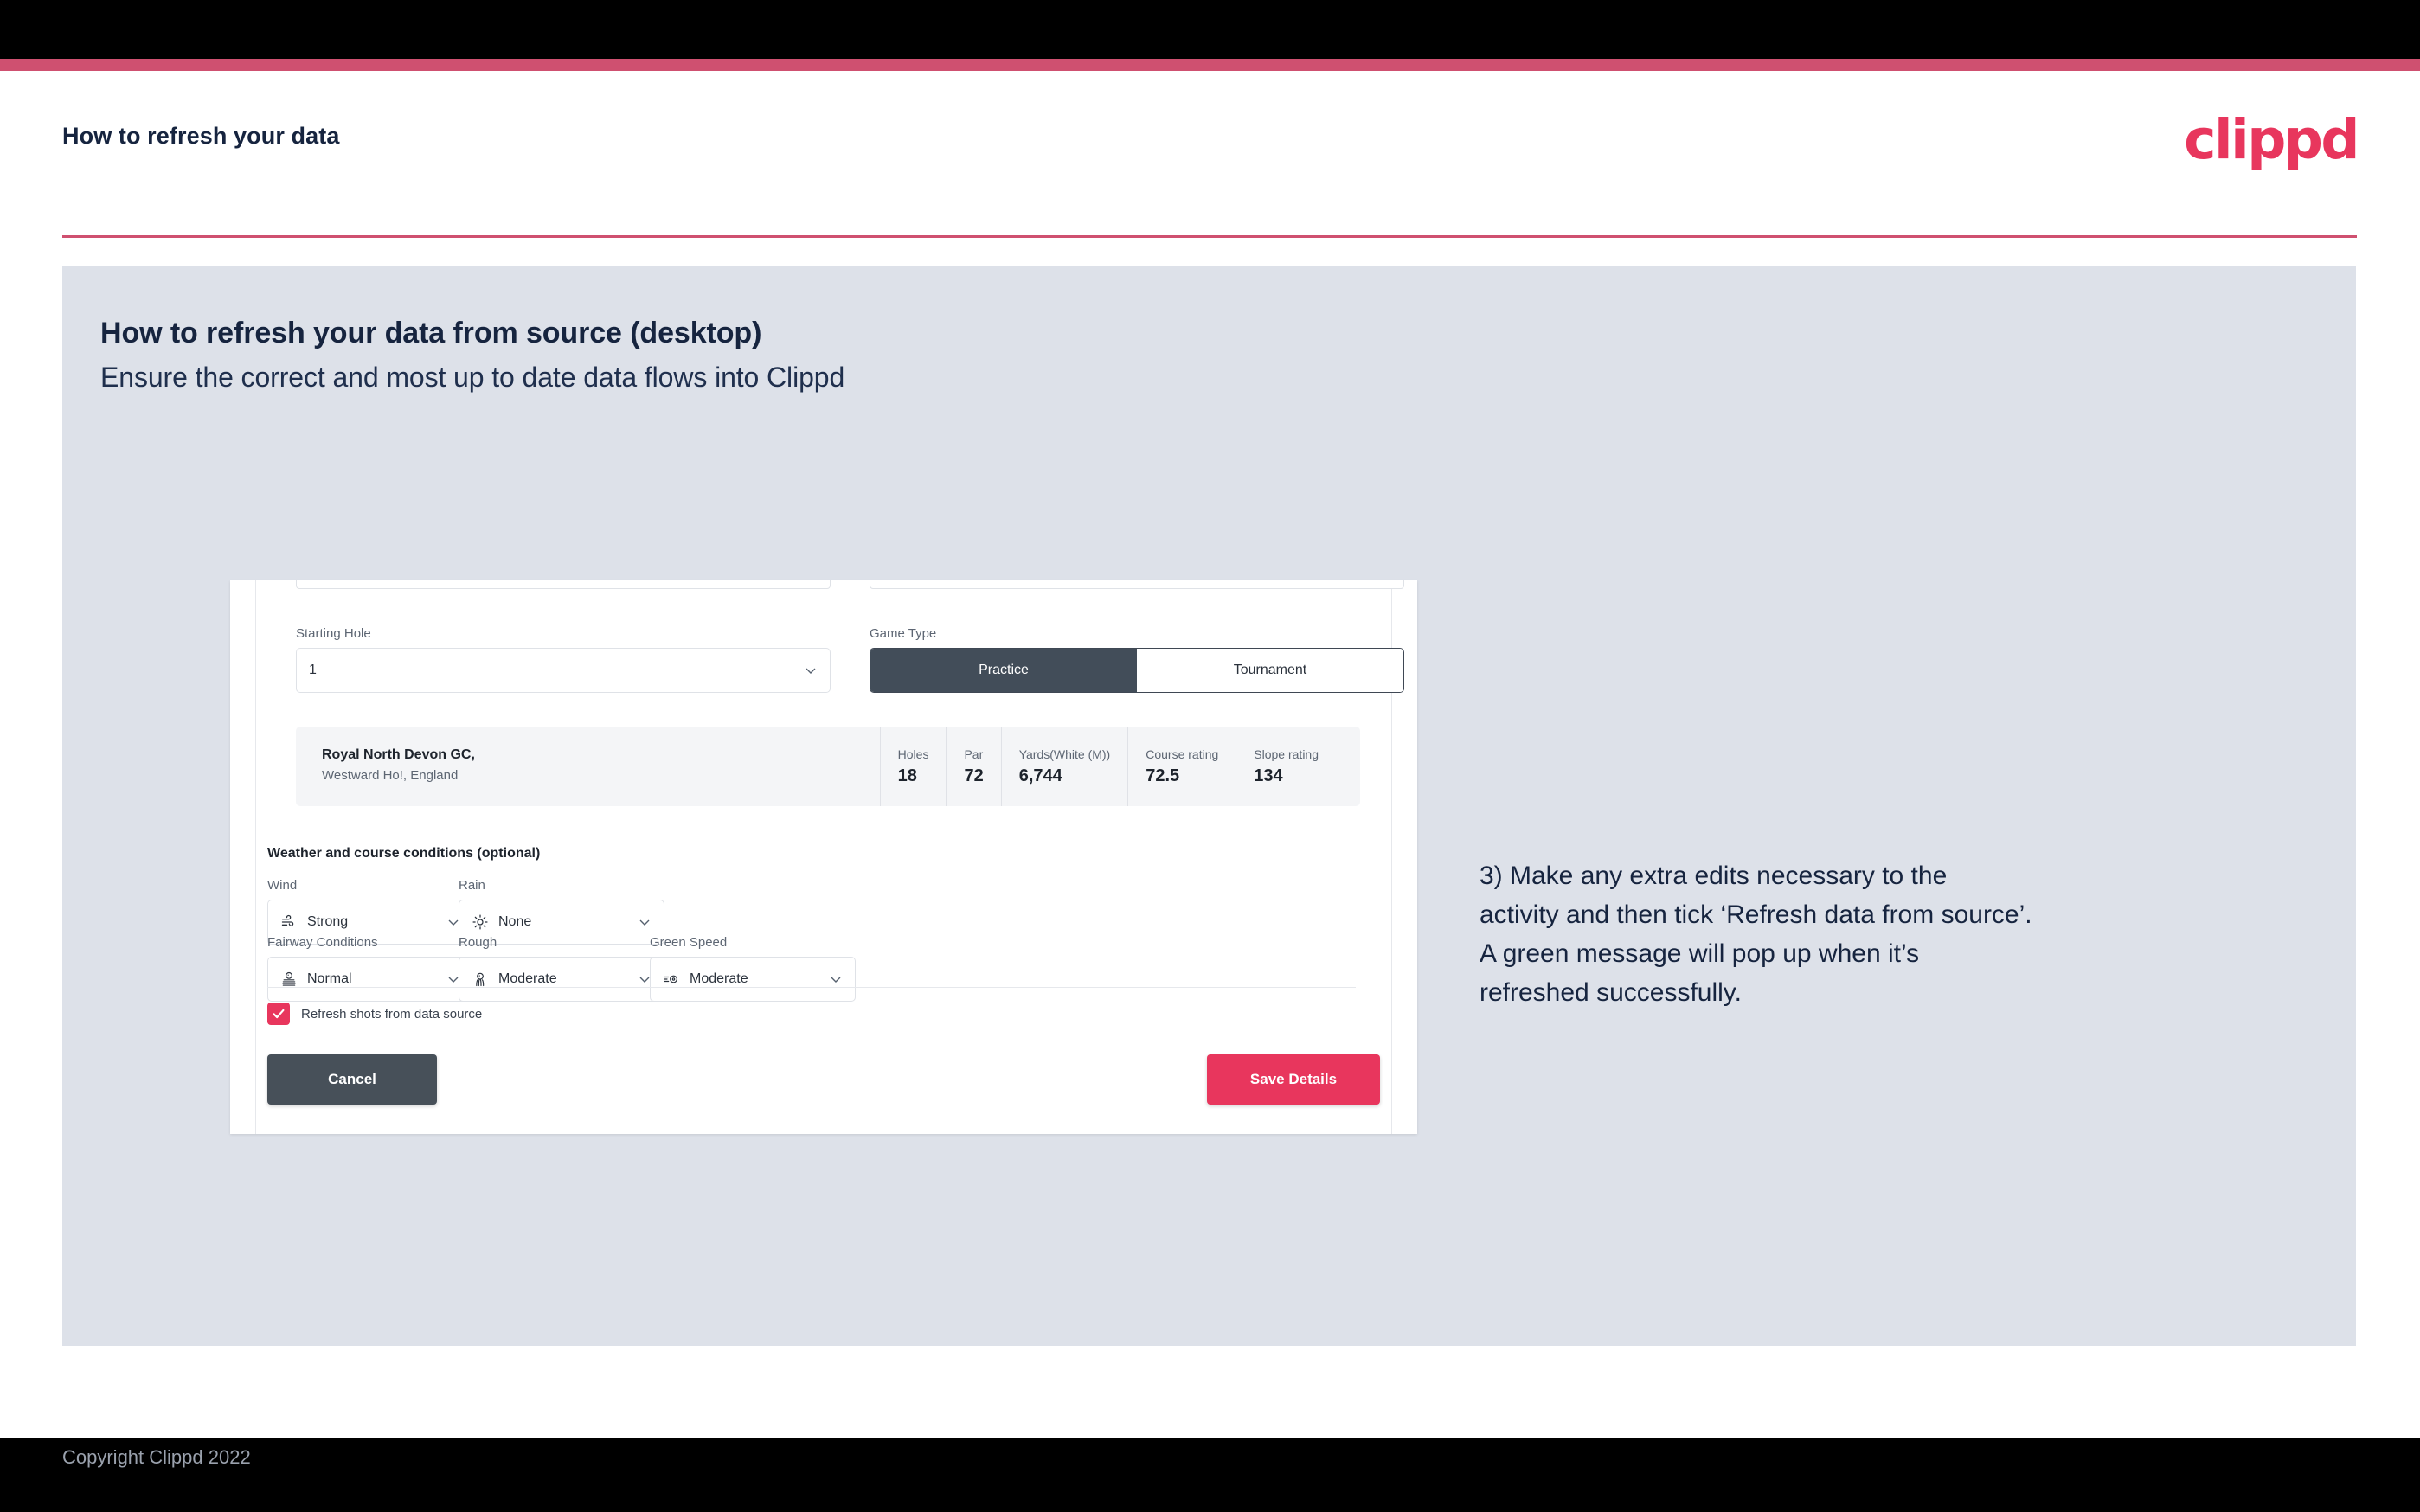  I want to click on slide-header: How to refresh your data, so click(1210, 175).